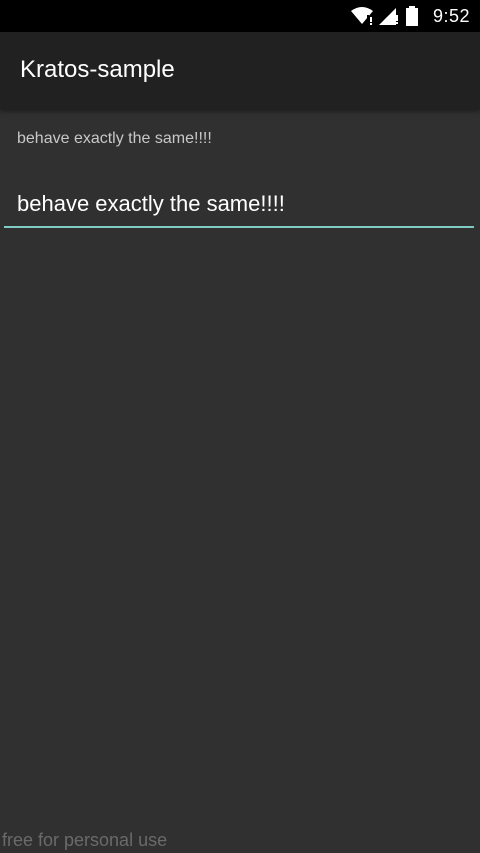 Image resolution: width=480 pixels, height=853 pixels. I want to click on echo-text-view: behave exactly the same!!!!, so click(114, 138).